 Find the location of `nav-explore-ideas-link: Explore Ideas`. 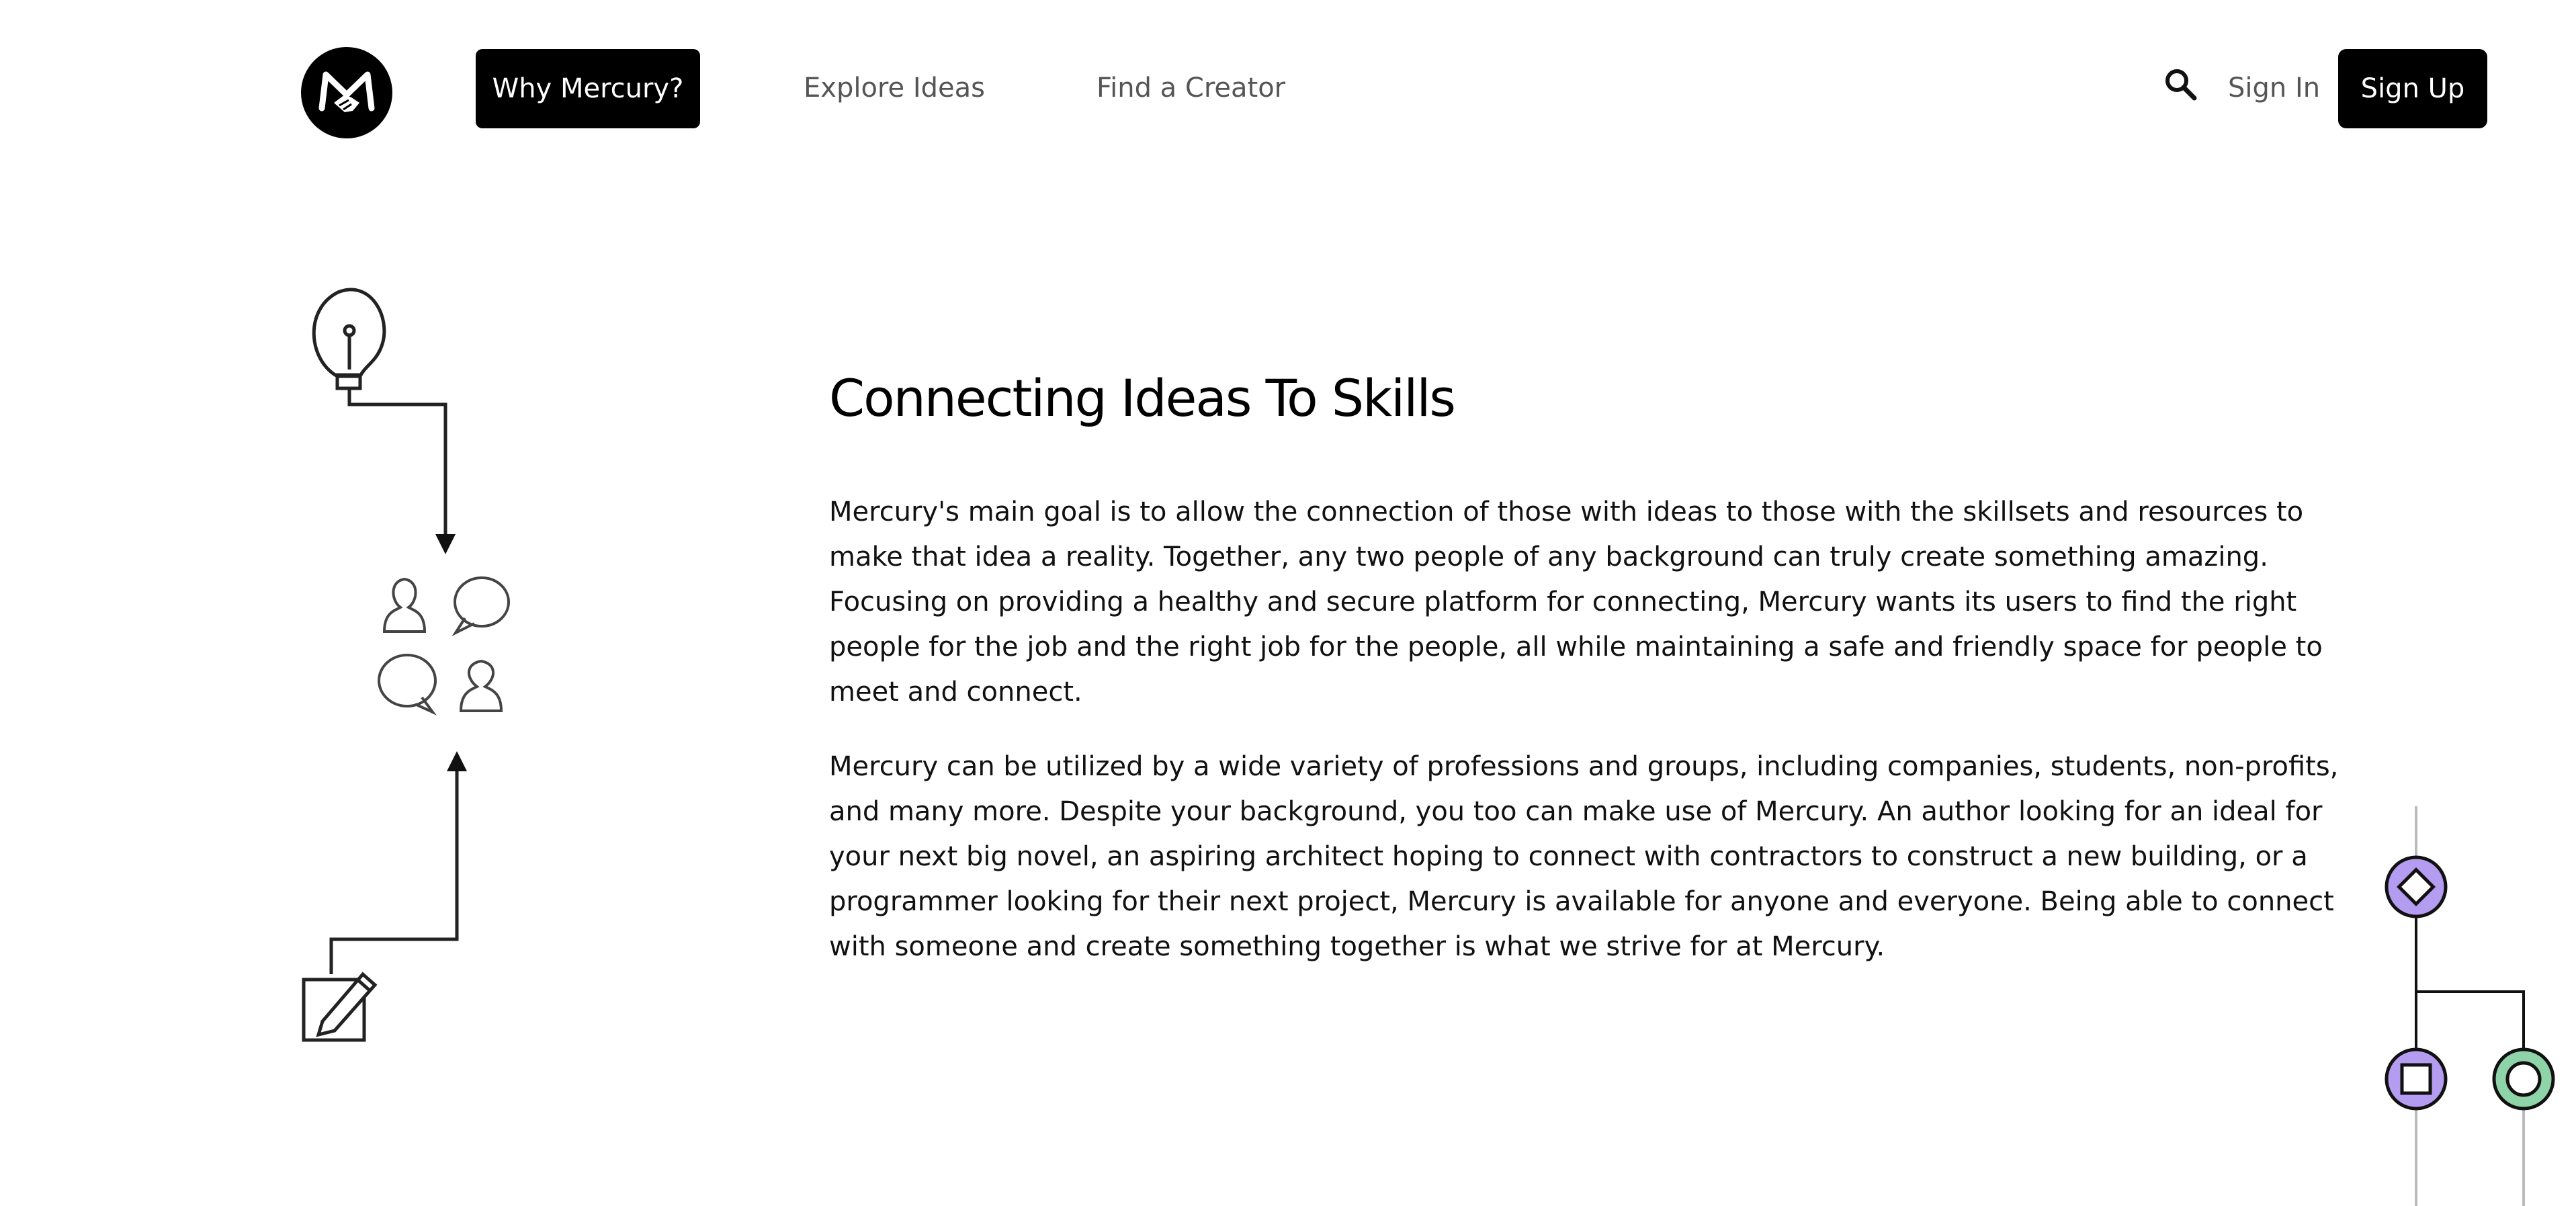

nav-explore-ideas-link: Explore Ideas is located at coordinates (894, 88).